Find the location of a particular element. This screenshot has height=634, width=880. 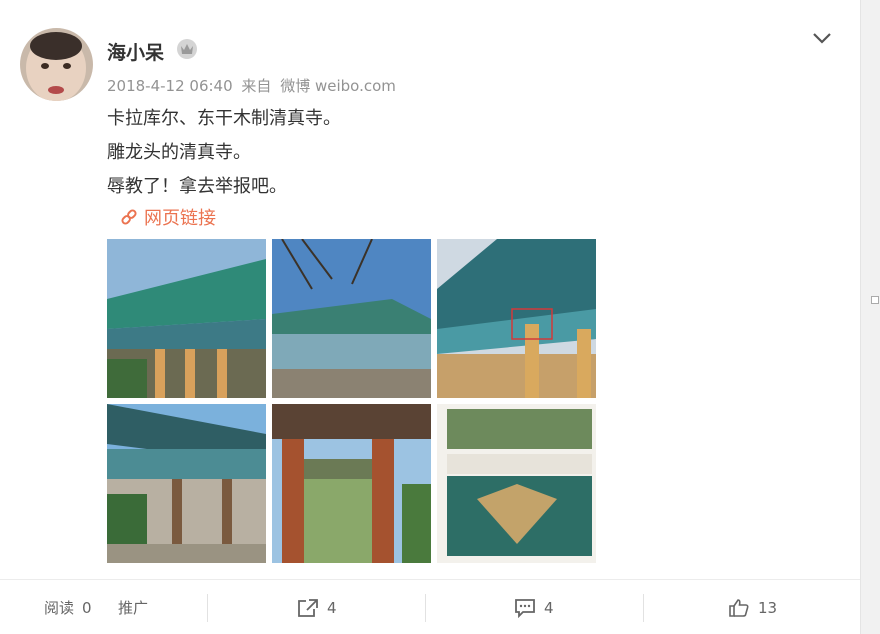

promote-button: 推广 is located at coordinates (133, 607).